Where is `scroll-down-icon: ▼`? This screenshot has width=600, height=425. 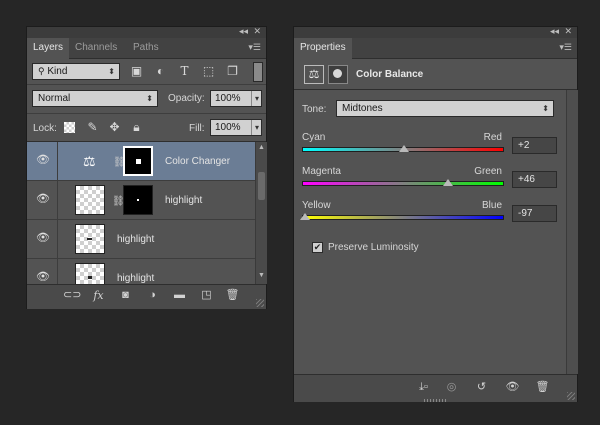 scroll-down-icon: ▼ is located at coordinates (261, 275).